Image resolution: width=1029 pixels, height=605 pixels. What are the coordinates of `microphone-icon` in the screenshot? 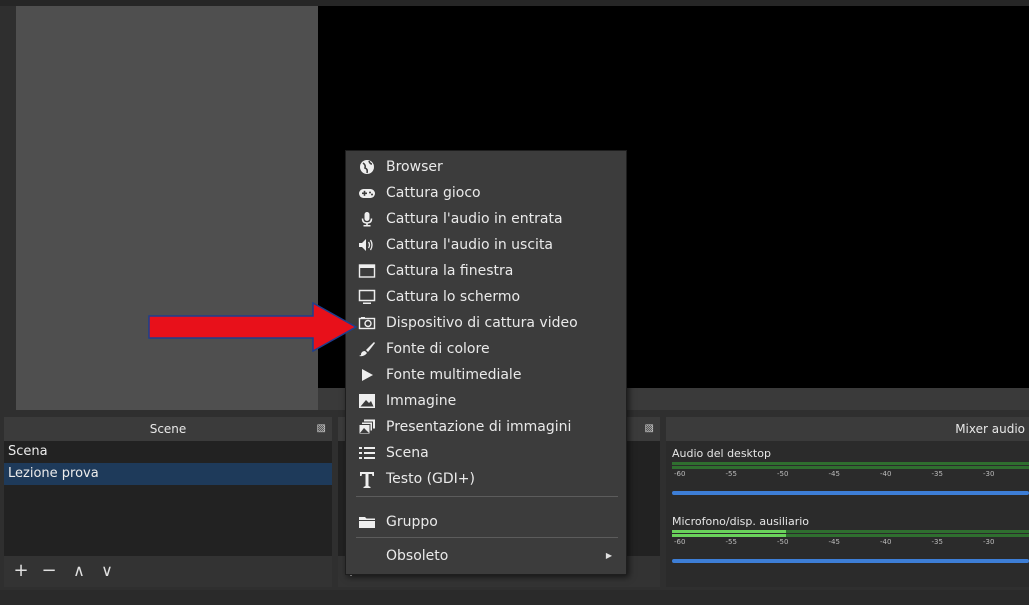 It's located at (367, 219).